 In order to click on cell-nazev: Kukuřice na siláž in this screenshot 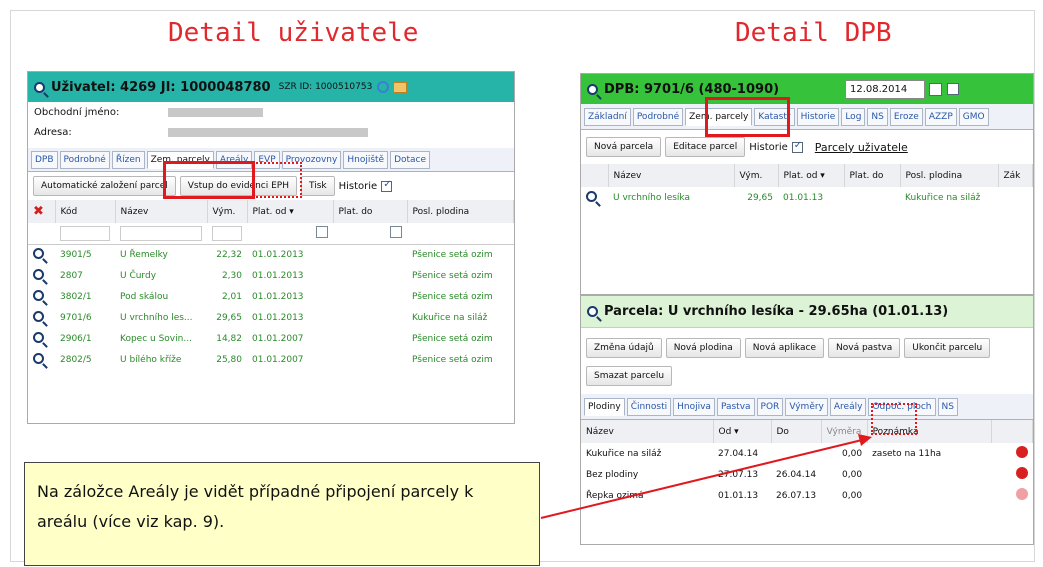, I will do `click(624, 453)`.